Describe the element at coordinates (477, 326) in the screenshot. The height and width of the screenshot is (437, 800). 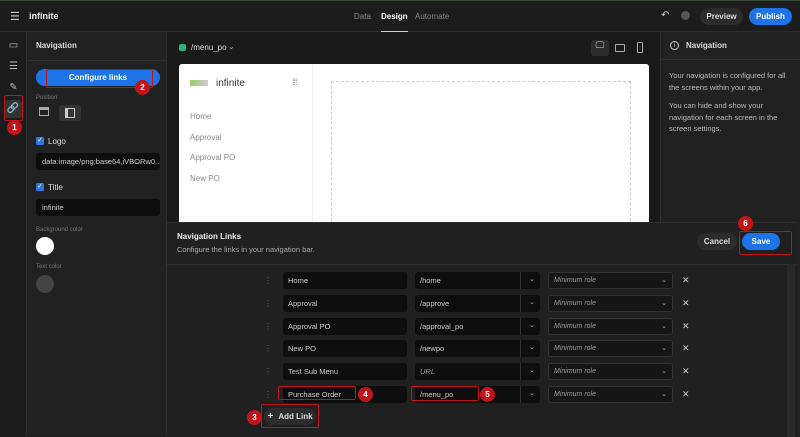
I see `link-url-input: /approval_po ⌄` at that location.